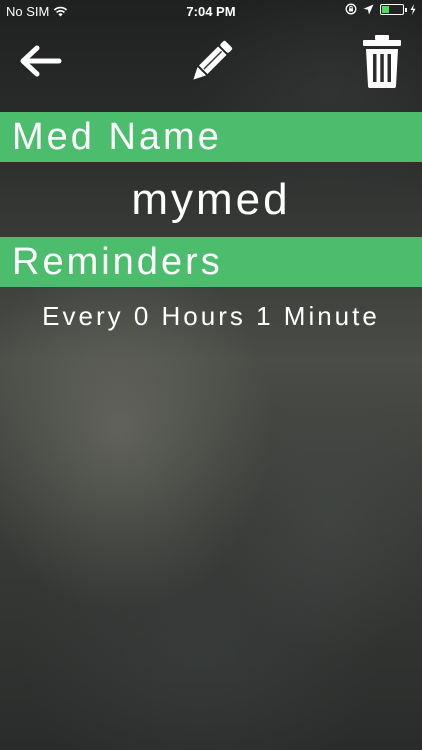  What do you see at coordinates (351, 9) in the screenshot?
I see `orientation-lock-icon` at bounding box center [351, 9].